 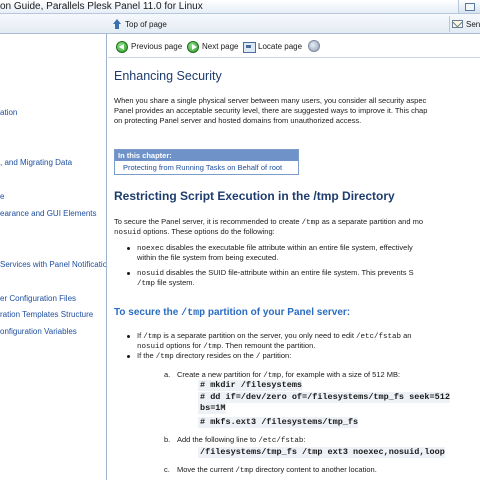 What do you see at coordinates (220, 374) in the screenshot?
I see `text: Create a new partition for` at bounding box center [220, 374].